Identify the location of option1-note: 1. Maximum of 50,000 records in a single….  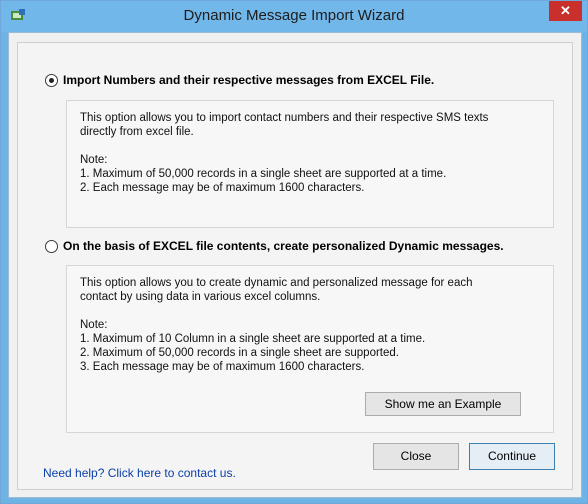
(263, 174).